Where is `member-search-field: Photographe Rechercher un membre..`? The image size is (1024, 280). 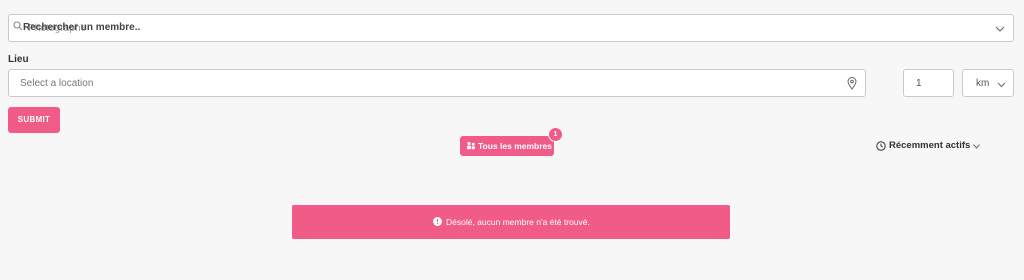 member-search-field: Photographe Rechercher un membre.. is located at coordinates (511, 28).